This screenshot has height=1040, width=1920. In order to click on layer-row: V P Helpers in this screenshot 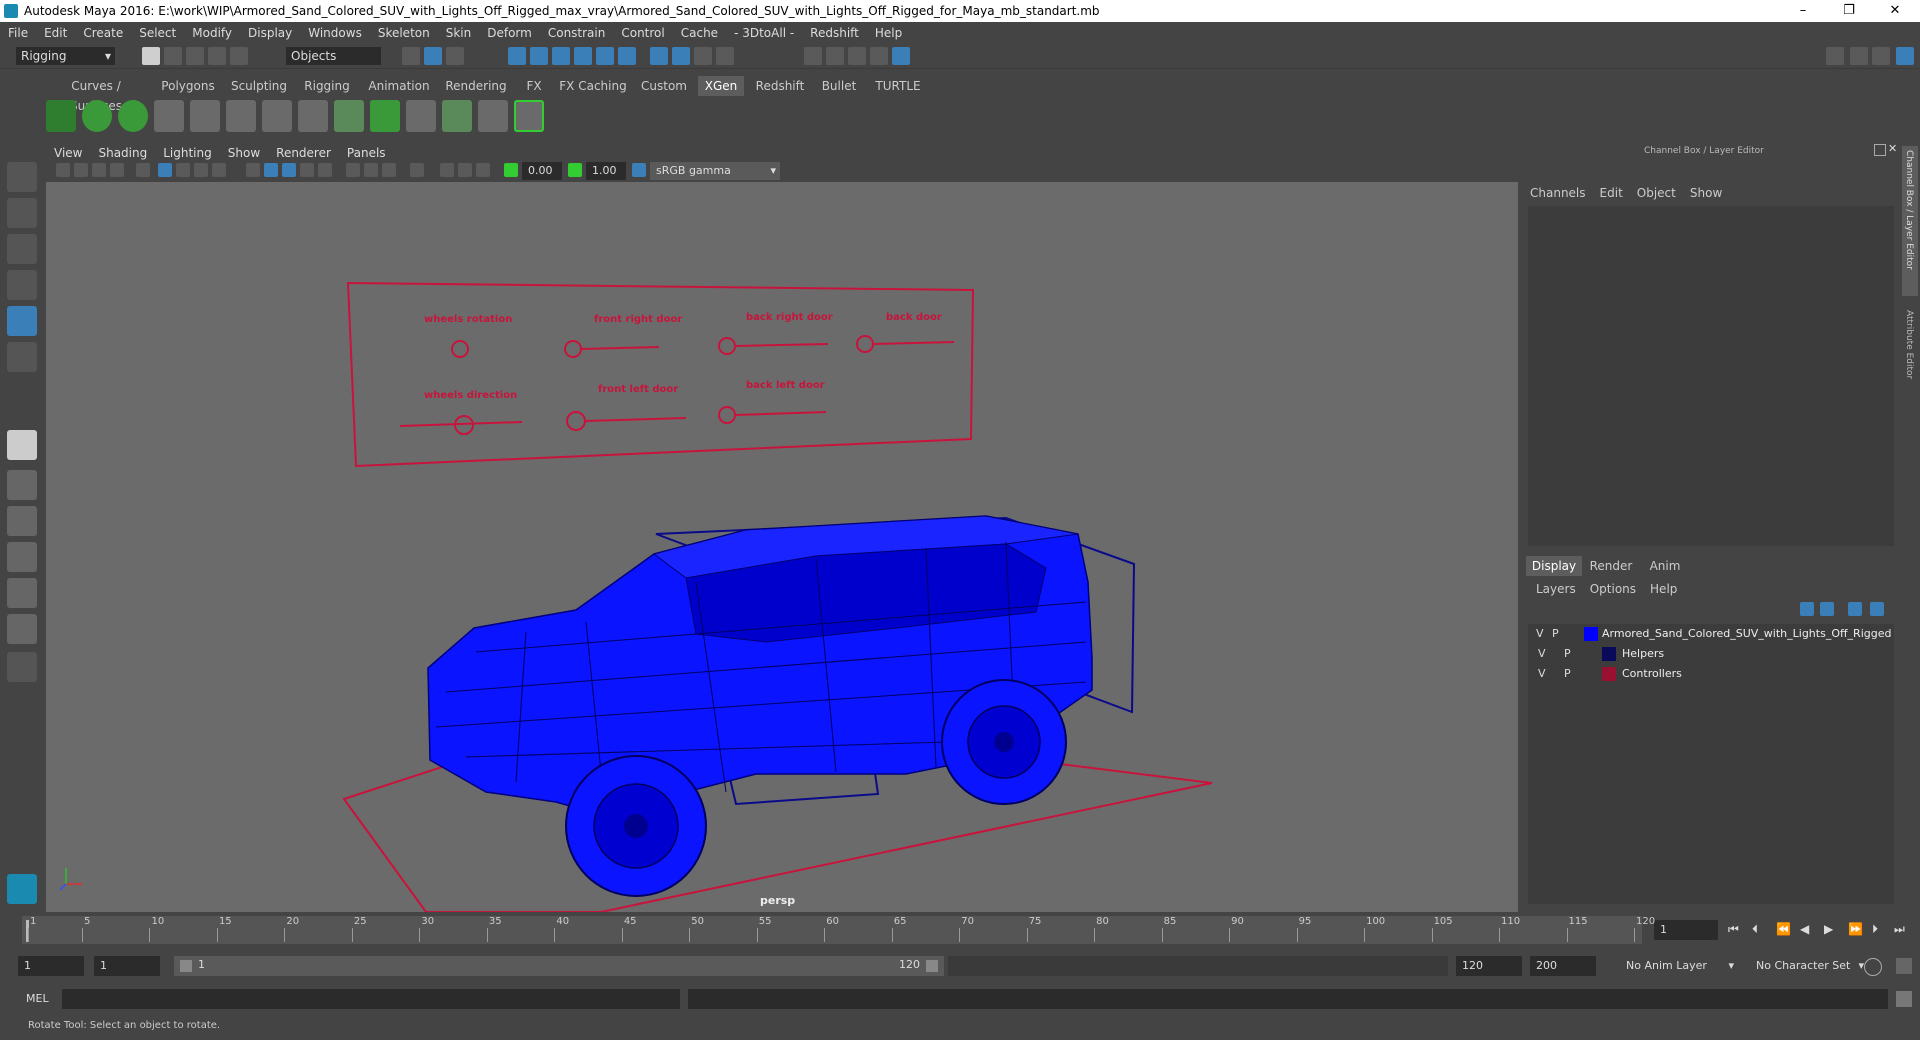, I will do `click(1711, 654)`.